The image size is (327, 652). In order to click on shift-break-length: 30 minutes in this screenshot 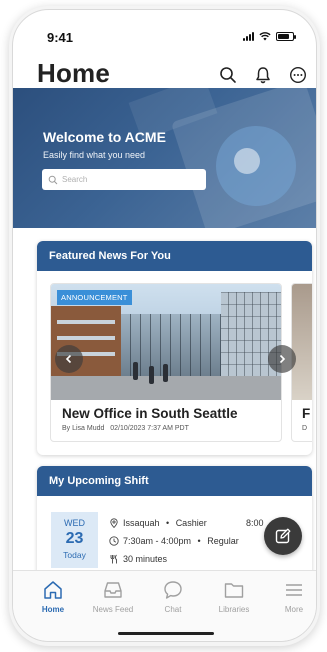, I will do `click(145, 559)`.